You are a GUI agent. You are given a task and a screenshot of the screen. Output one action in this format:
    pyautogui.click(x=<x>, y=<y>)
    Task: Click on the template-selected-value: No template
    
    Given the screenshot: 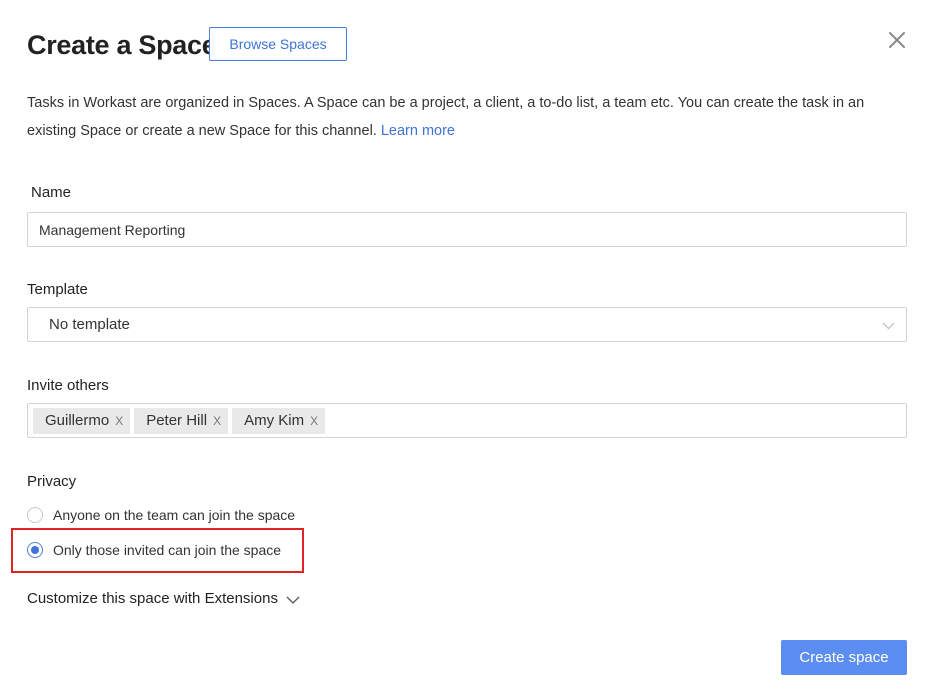 What is the action you would take?
    pyautogui.click(x=89, y=324)
    